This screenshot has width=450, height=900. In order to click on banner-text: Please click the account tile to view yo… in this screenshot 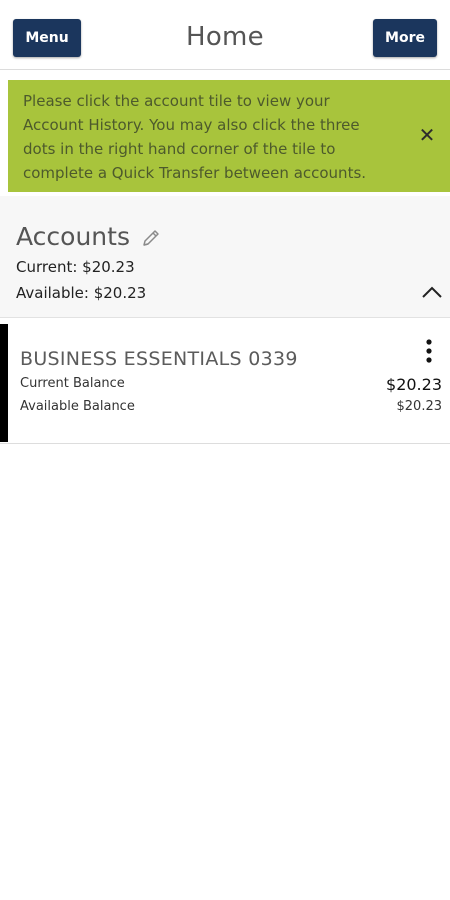, I will do `click(195, 137)`.